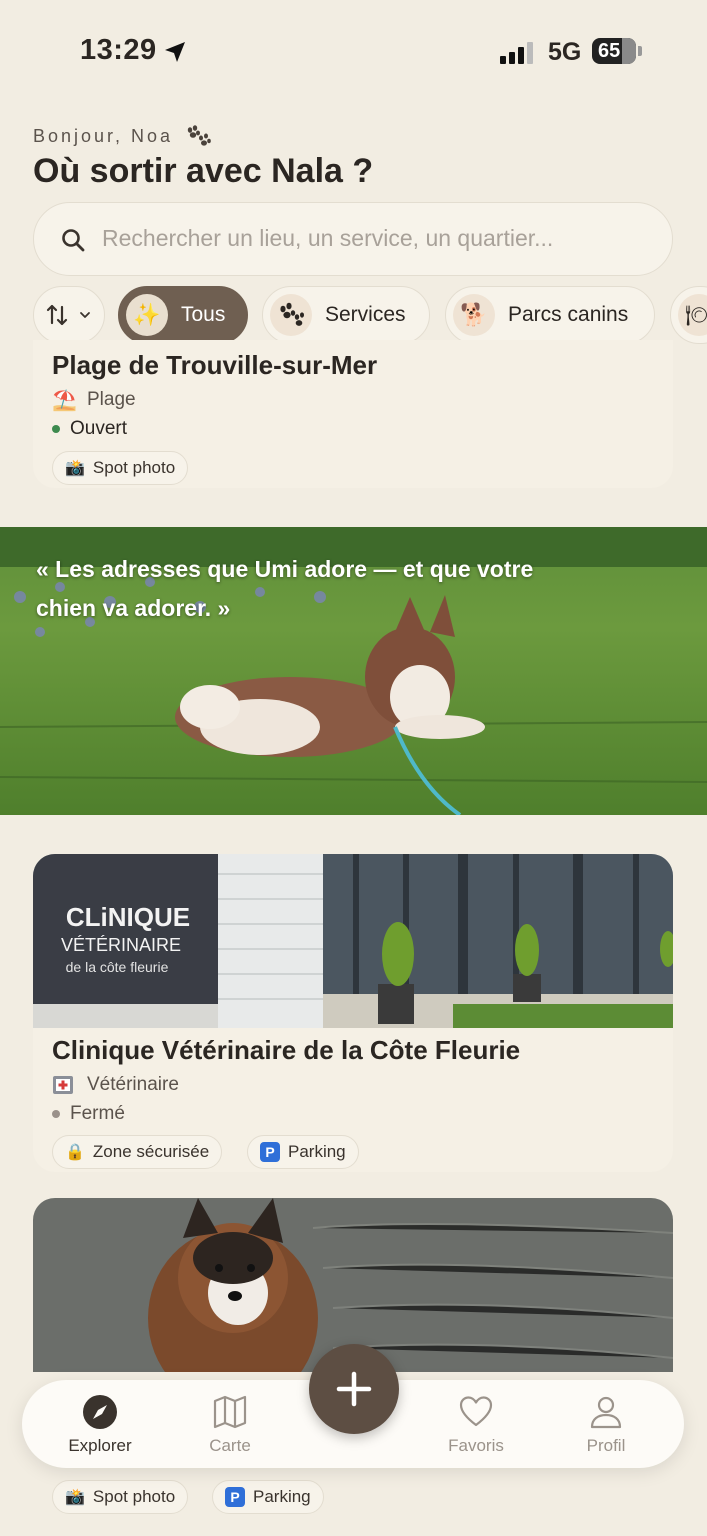 This screenshot has height=1536, width=707. What do you see at coordinates (103, 136) in the screenshot?
I see `greeting: Bonjour, Noa` at bounding box center [103, 136].